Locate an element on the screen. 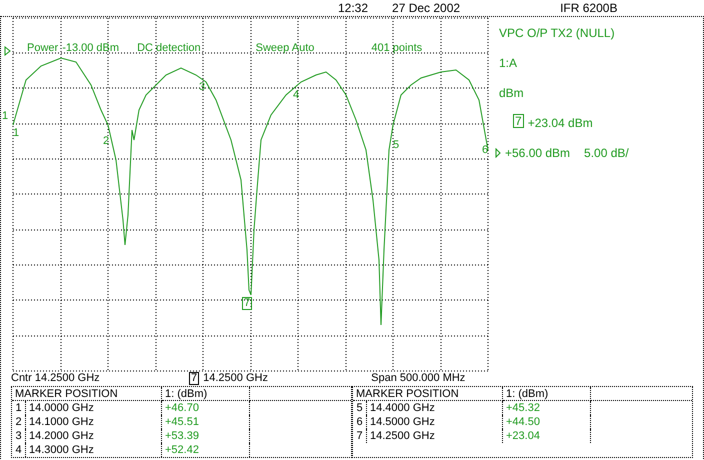 The width and height of the screenshot is (704, 460). marker-value: +46.70 is located at coordinates (206, 408).